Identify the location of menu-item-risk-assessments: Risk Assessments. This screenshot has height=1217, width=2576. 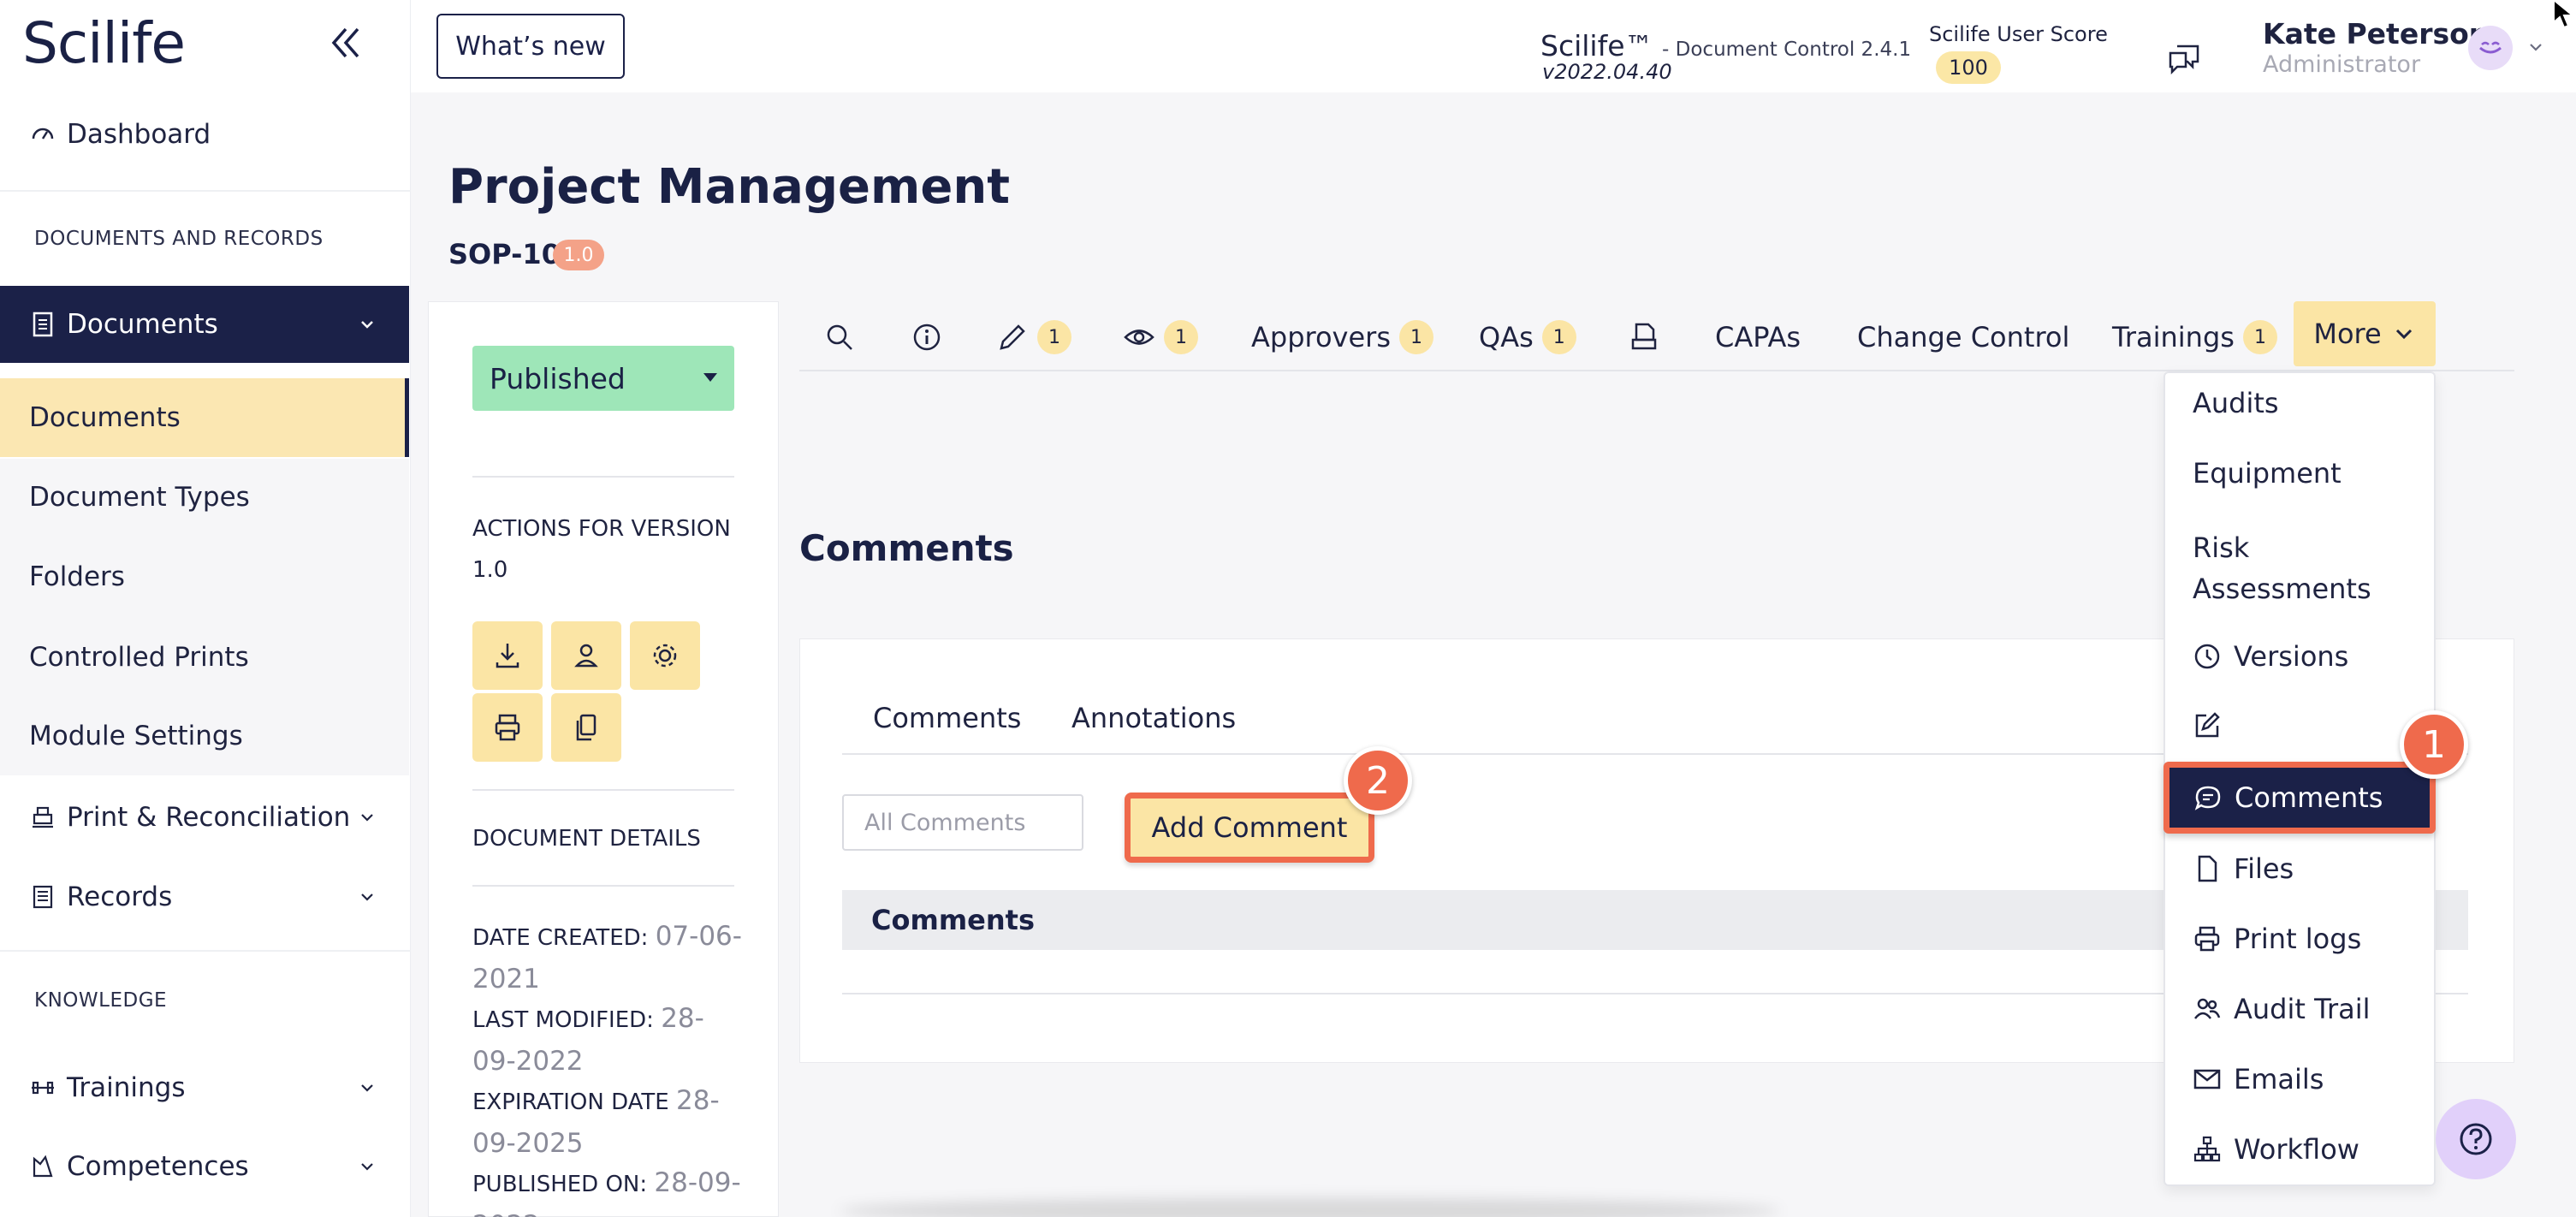
(2295, 568).